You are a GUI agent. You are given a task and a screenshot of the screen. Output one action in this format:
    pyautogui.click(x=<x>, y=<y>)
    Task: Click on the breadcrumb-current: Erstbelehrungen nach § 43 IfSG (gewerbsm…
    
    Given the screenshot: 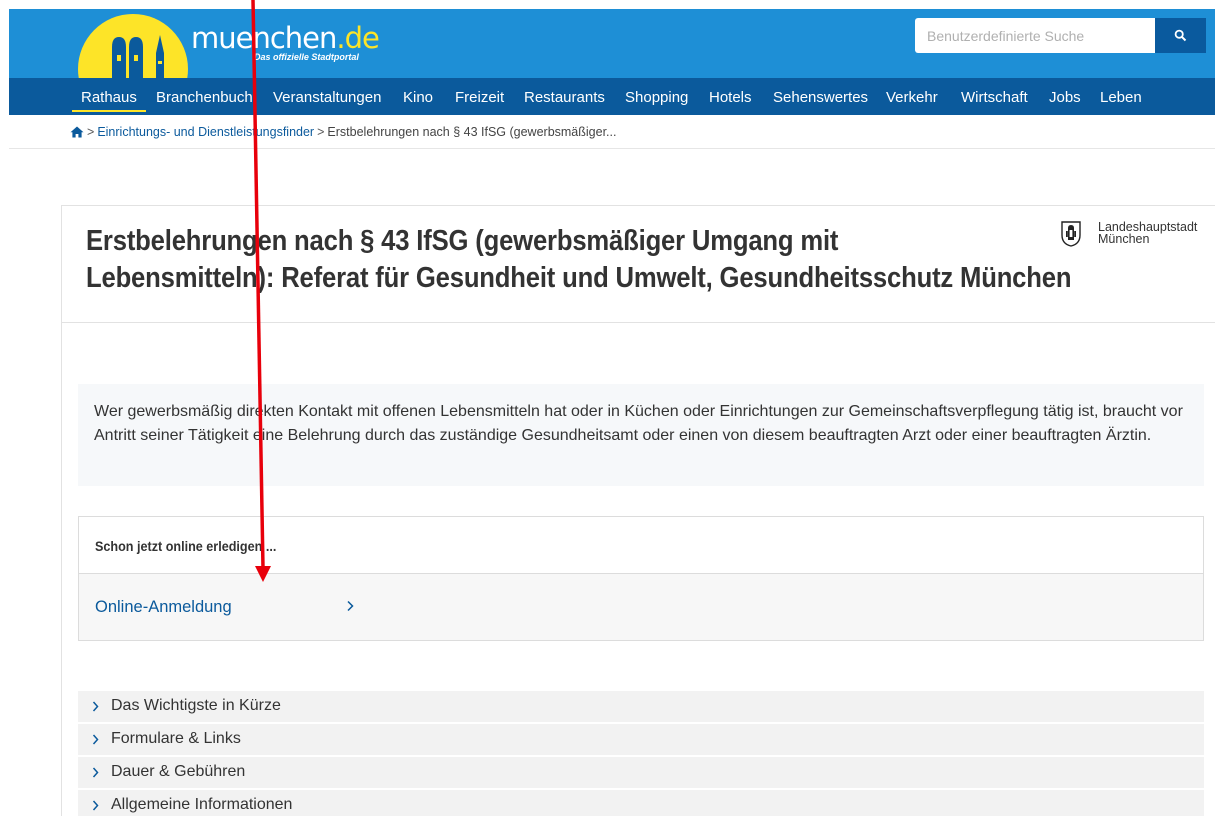 What is the action you would take?
    pyautogui.click(x=472, y=132)
    